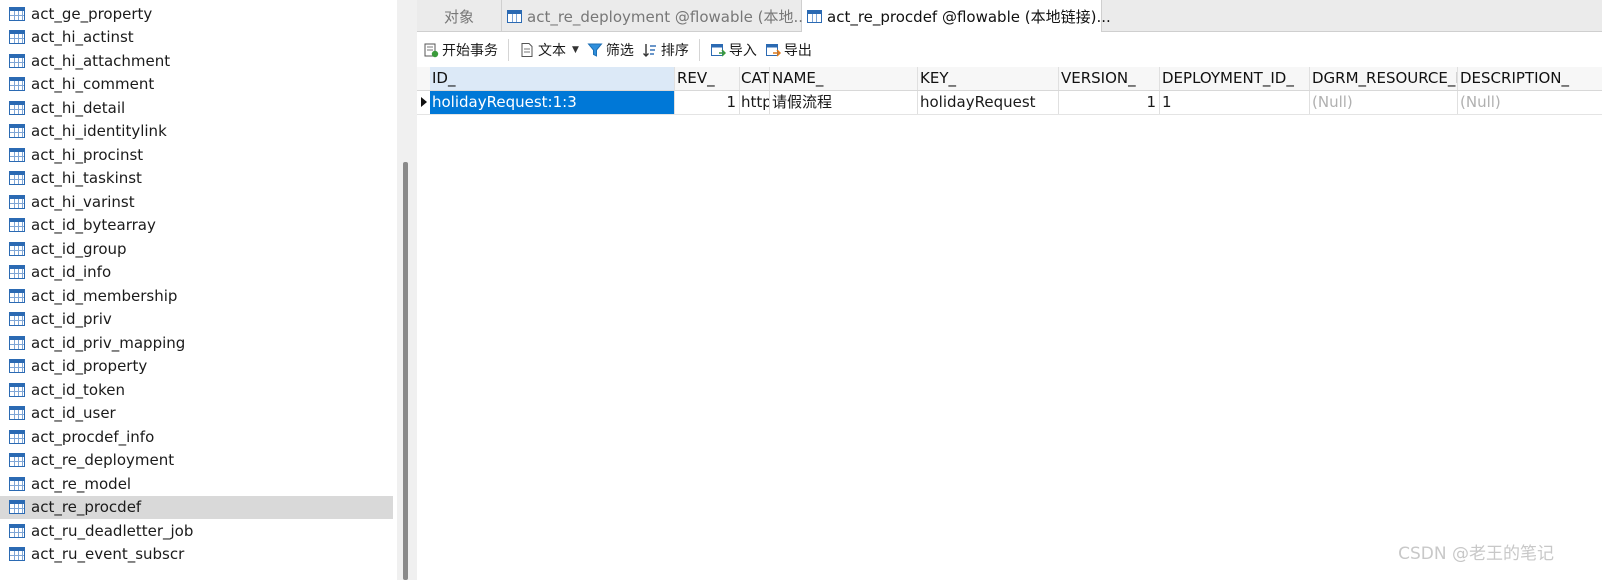  I want to click on sidebar-table-label: act_id_token, so click(78, 389).